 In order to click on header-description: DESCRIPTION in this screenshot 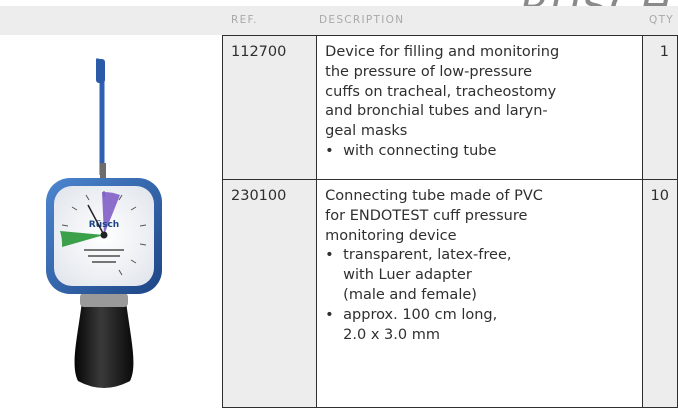, I will do `click(362, 20)`.